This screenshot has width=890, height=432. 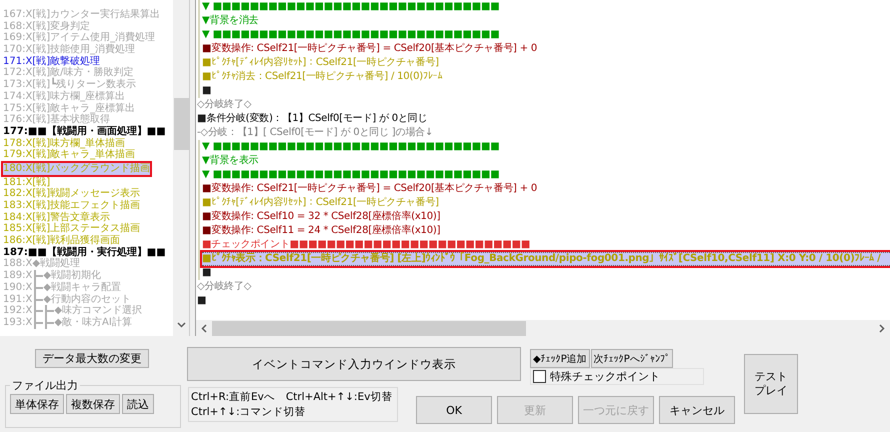 I want to click on command-text: ﾋﾟｸﾁｬ表示：CSelf21[一時ピクチャ番号] [左上]ｳｨﾝﾄﾞｳ「Fog_BackGround/pipo-fog001.png」ｻｲｽﾞ[CSelf10,CSelf11] X:0 Y:0 / 10(0)ﾌﾚｰﾑ /, so click(x=546, y=259).